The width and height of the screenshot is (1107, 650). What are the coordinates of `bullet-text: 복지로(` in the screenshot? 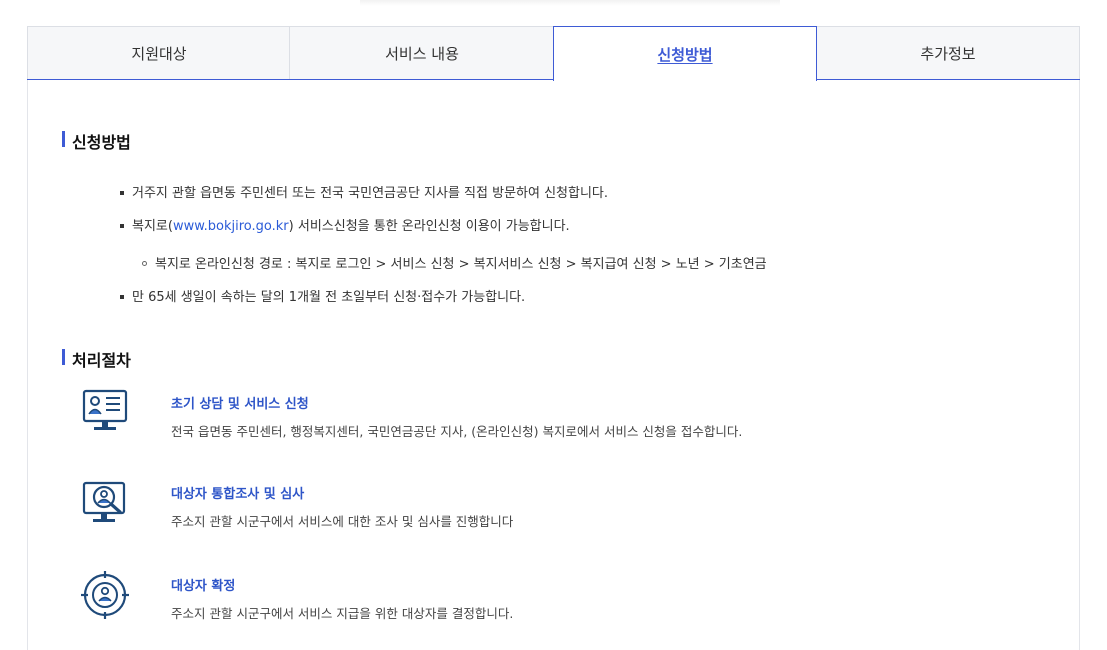 It's located at (152, 226).